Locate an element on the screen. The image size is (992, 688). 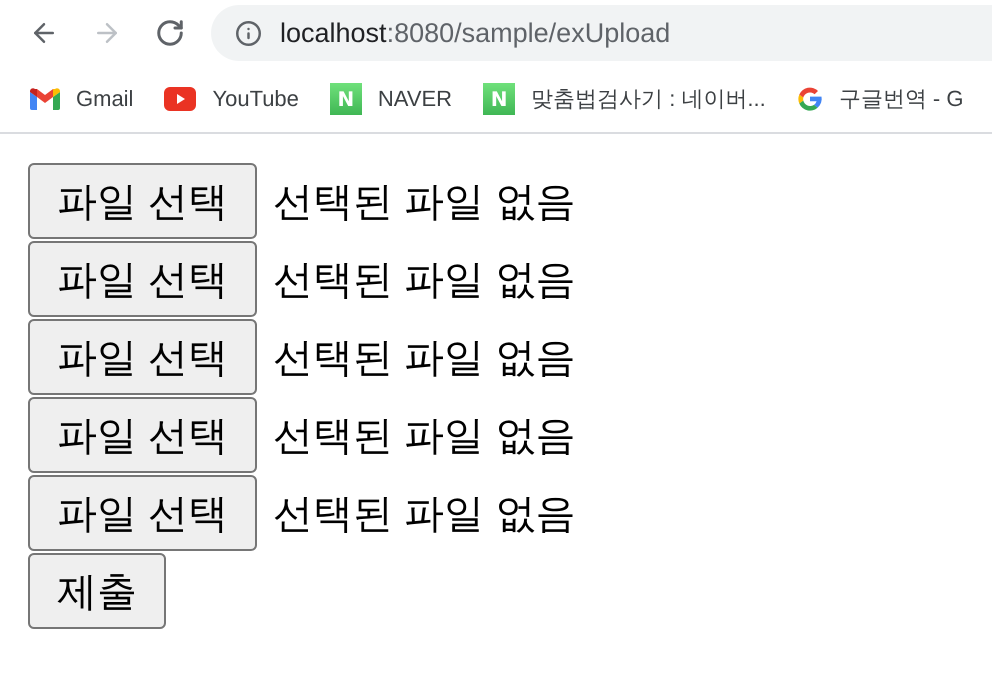
submit-button: 제출 is located at coordinates (97, 591).